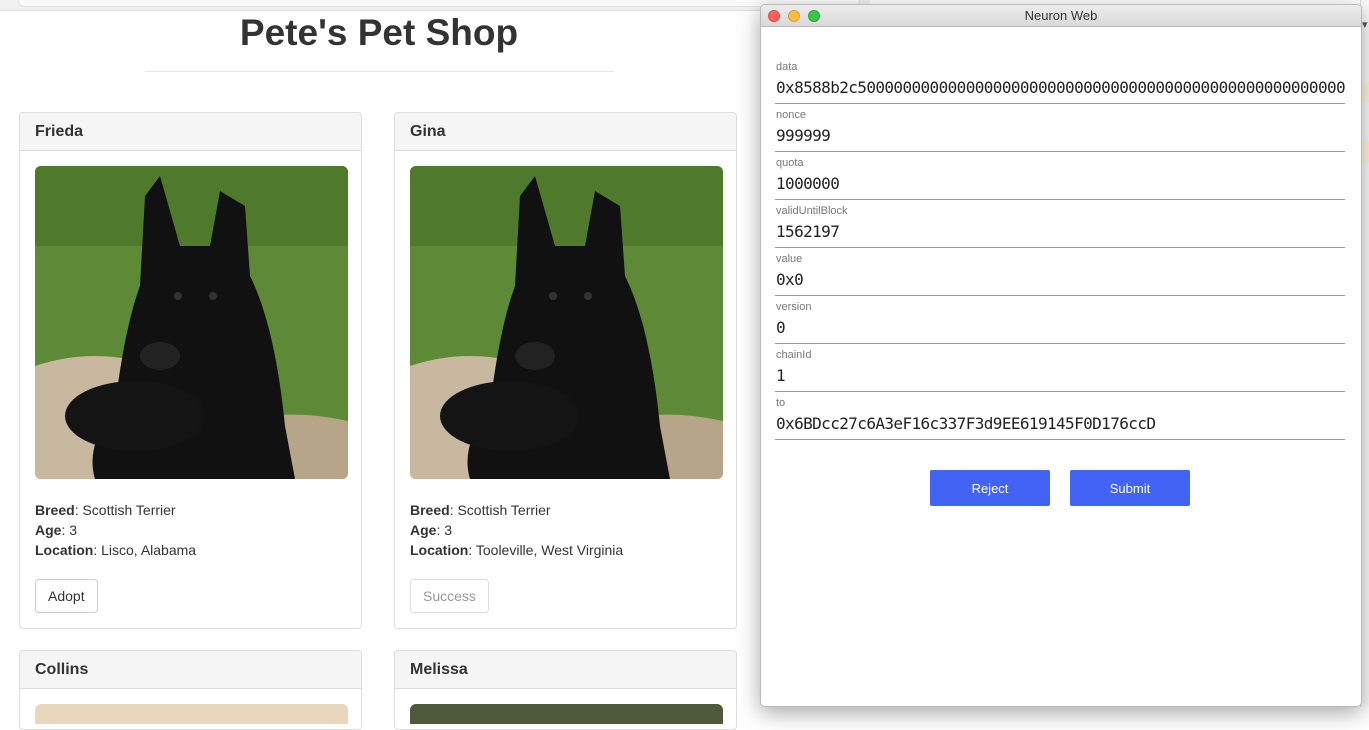 The width and height of the screenshot is (1369, 730). What do you see at coordinates (565, 690) in the screenshot?
I see `pet-card-melissa: Melissa` at bounding box center [565, 690].